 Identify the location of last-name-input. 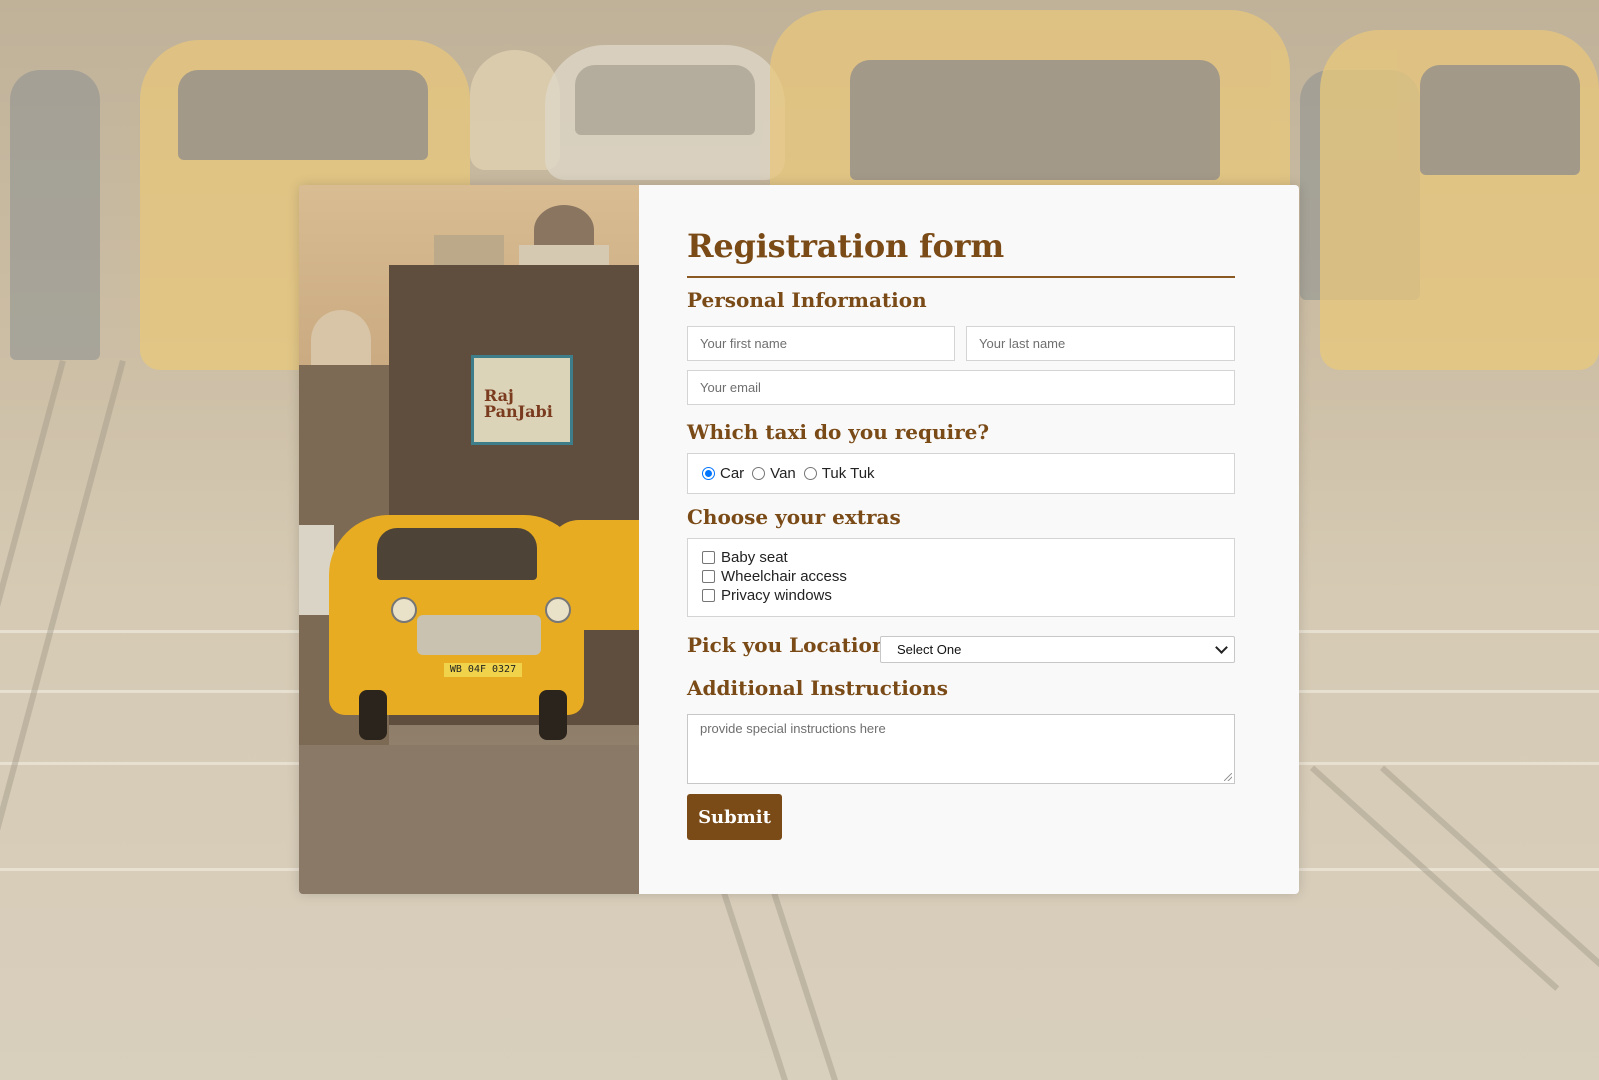
(1100, 343).